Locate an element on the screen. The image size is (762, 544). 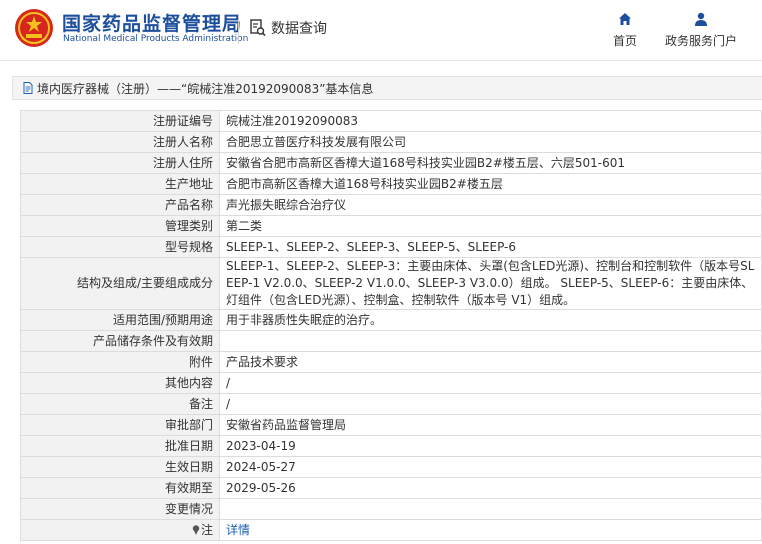
row-label: 注册人名称 is located at coordinates (120, 142).